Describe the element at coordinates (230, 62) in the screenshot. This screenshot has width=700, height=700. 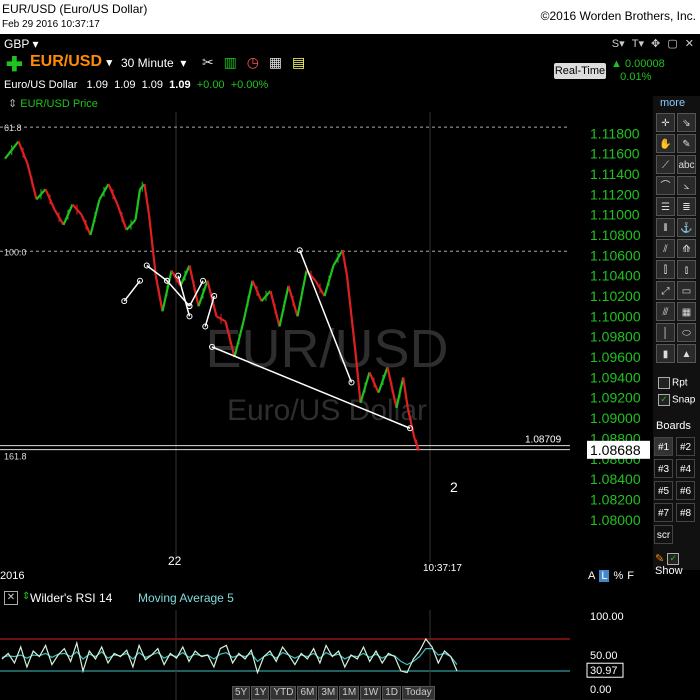
I see `bar-chart-icon: ▥` at that location.